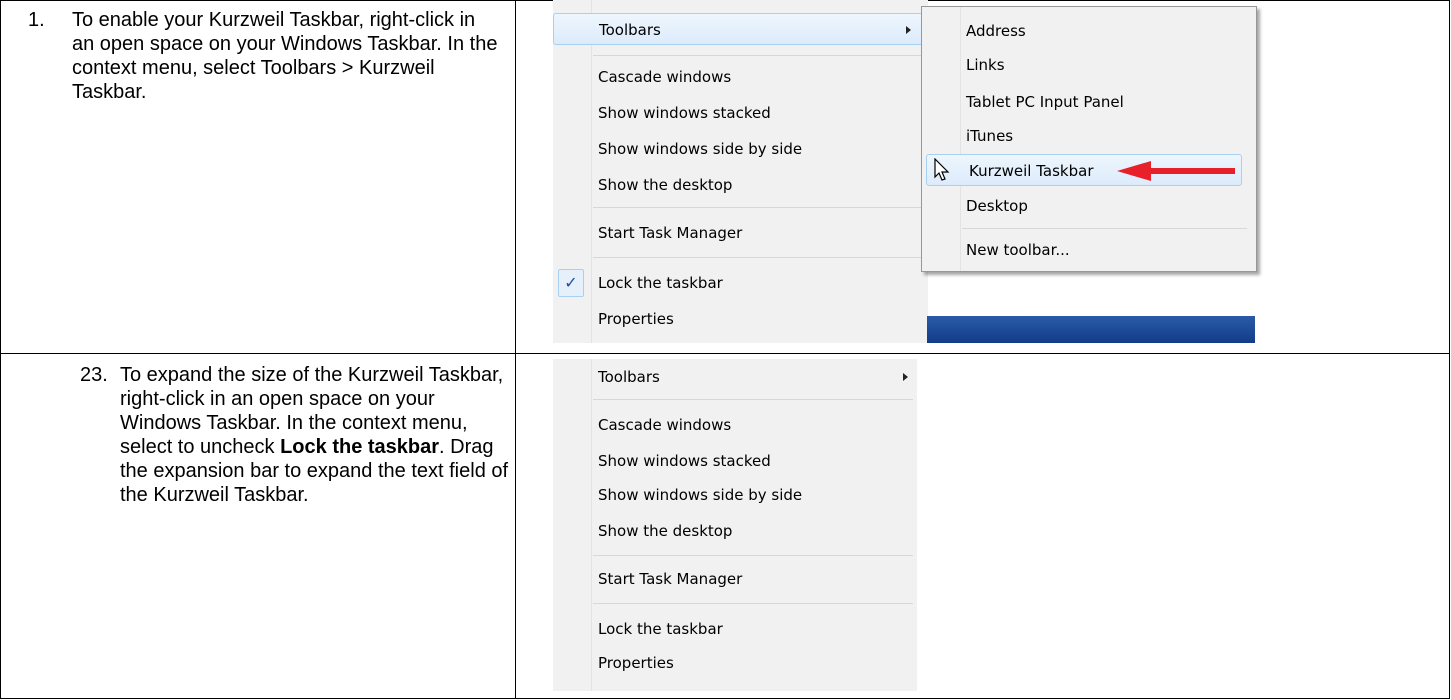  What do you see at coordinates (942, 169) in the screenshot?
I see `mouse-cursor-icon` at bounding box center [942, 169].